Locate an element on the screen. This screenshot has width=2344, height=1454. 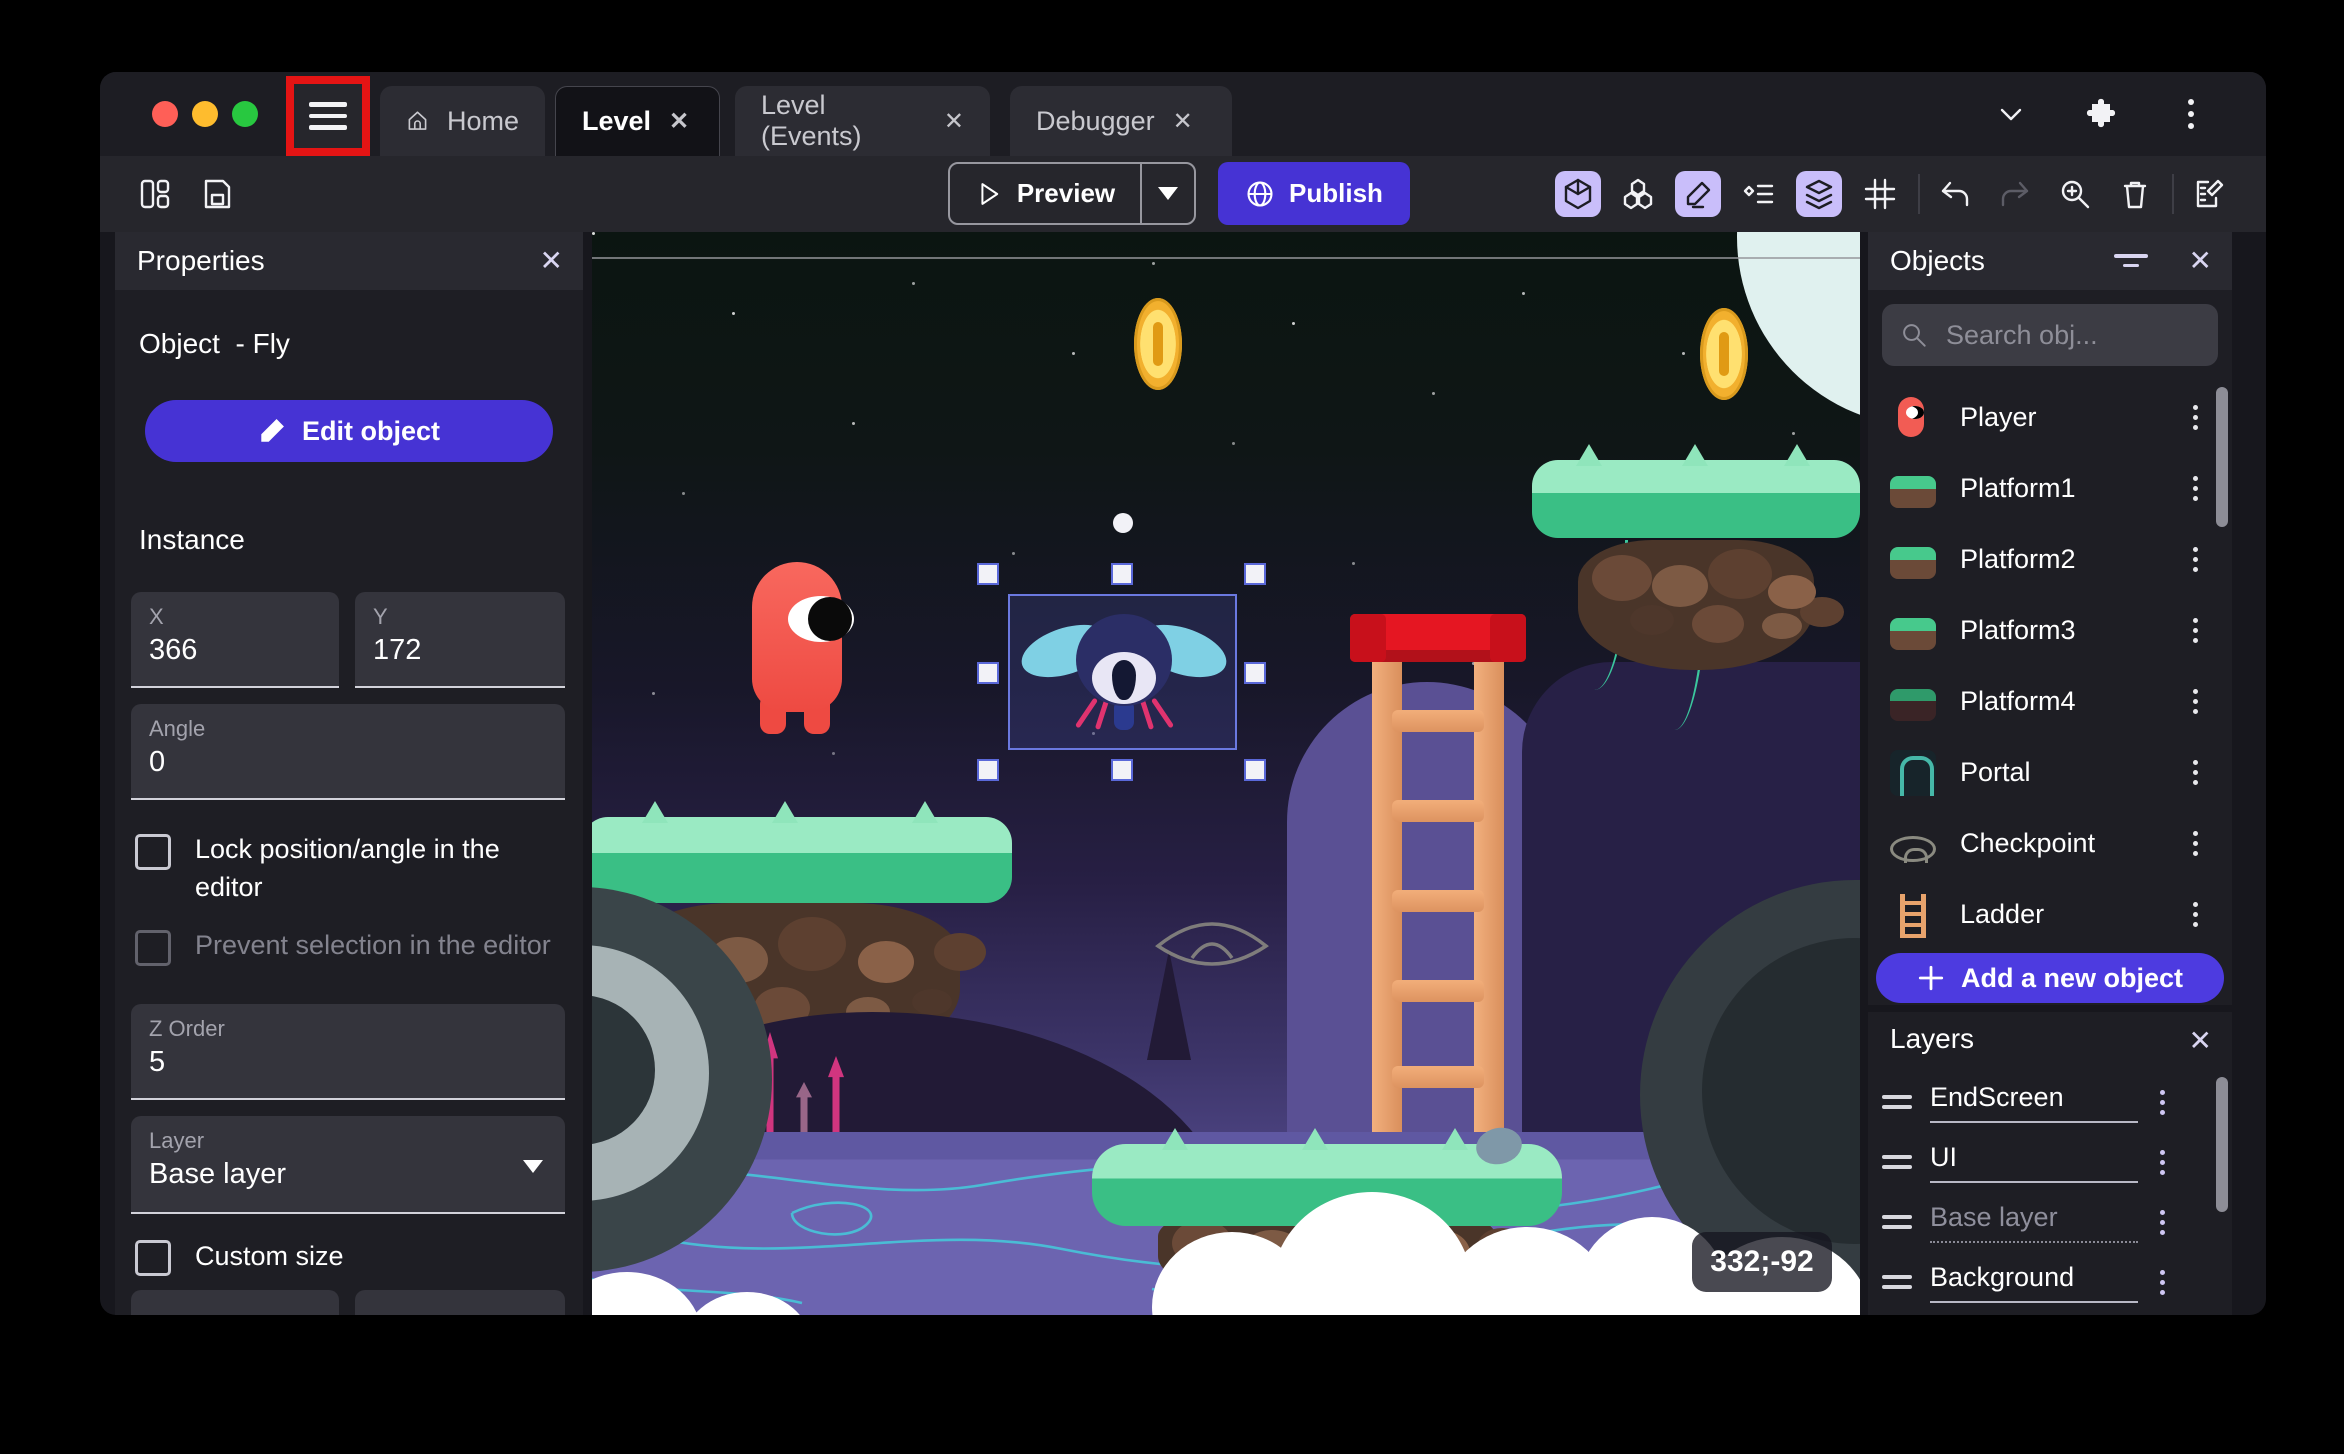
edit-object-button: Edit object is located at coordinates (349, 431).